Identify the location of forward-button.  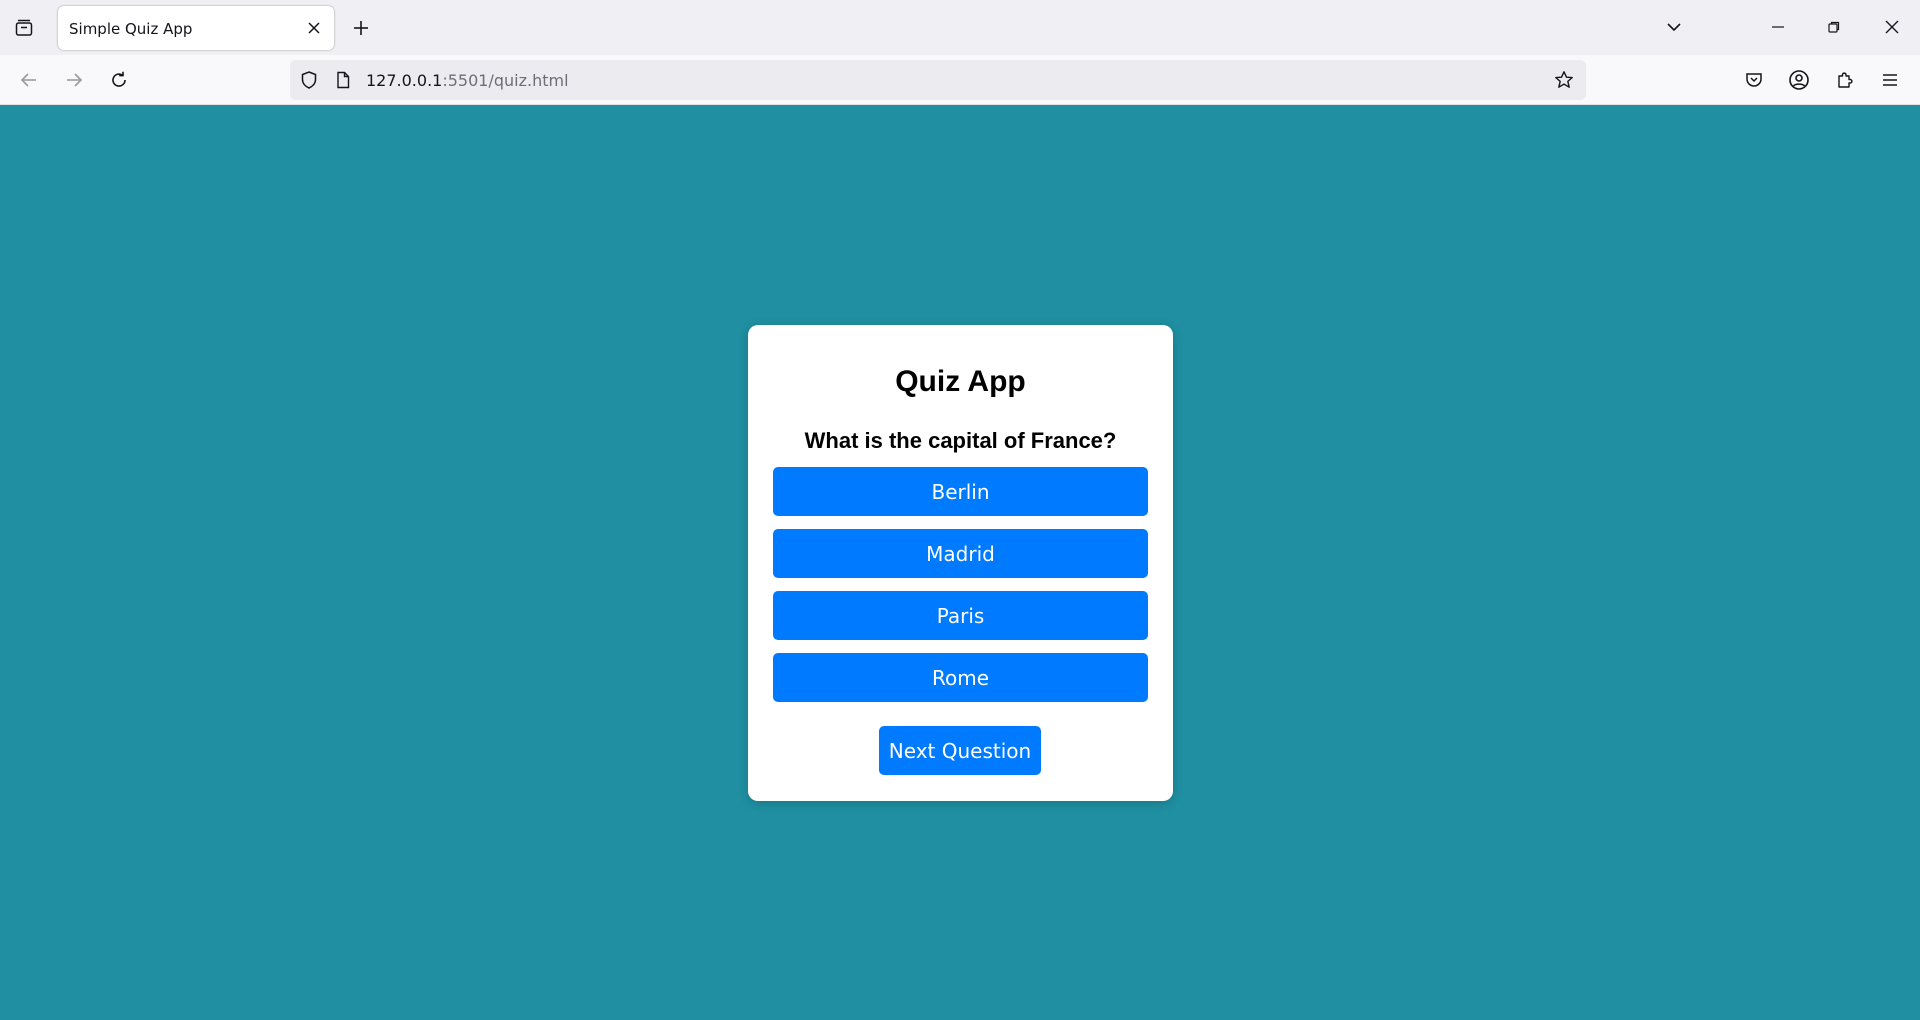
(74, 80).